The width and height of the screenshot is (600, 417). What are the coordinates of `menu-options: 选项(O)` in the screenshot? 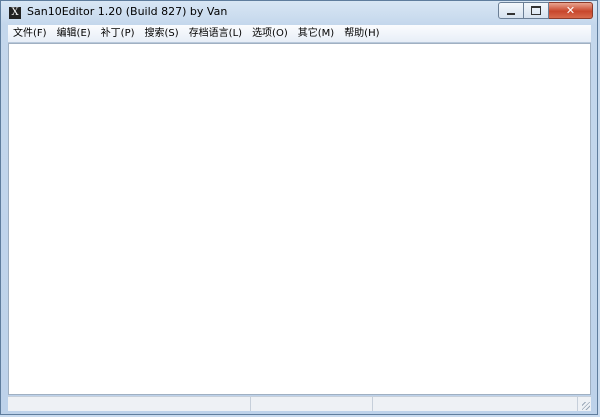 It's located at (270, 33).